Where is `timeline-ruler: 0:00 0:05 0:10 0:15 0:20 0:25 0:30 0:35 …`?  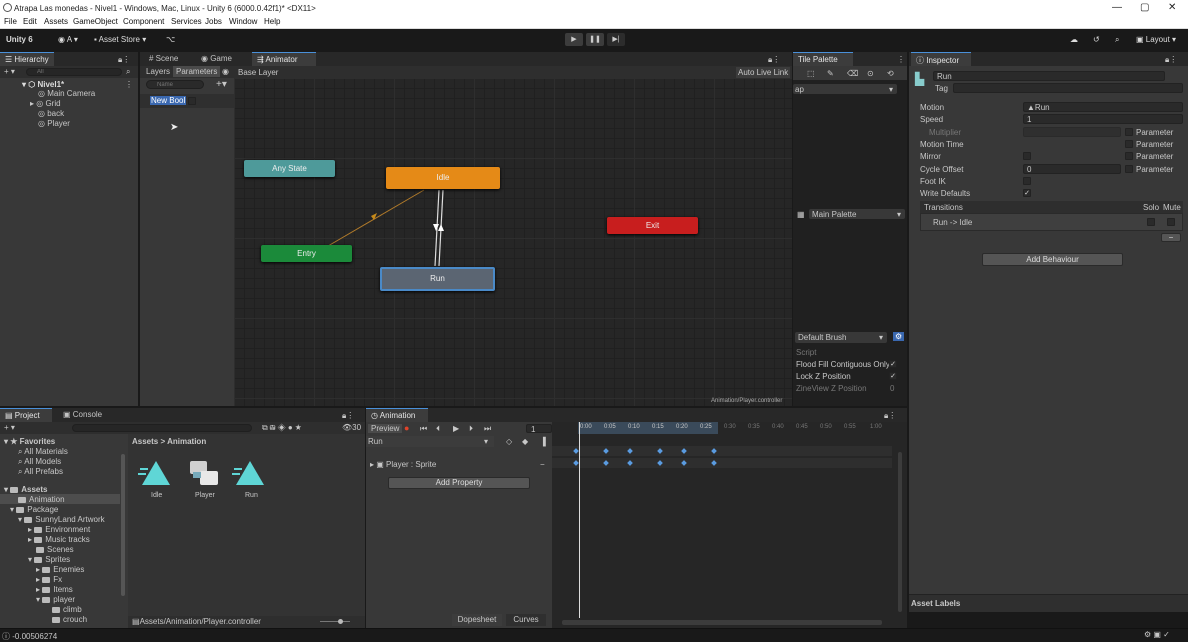
timeline-ruler: 0:00 0:05 0:10 0:15 0:20 0:25 0:30 0:35 … is located at coordinates (729, 428).